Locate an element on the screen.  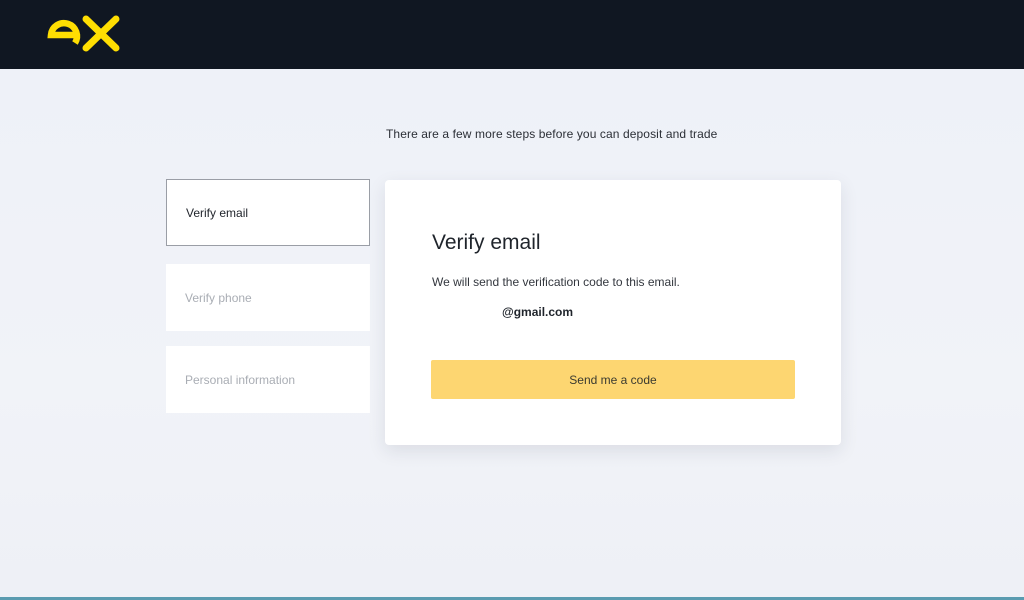
step-verify-email: Verify email is located at coordinates (268, 212).